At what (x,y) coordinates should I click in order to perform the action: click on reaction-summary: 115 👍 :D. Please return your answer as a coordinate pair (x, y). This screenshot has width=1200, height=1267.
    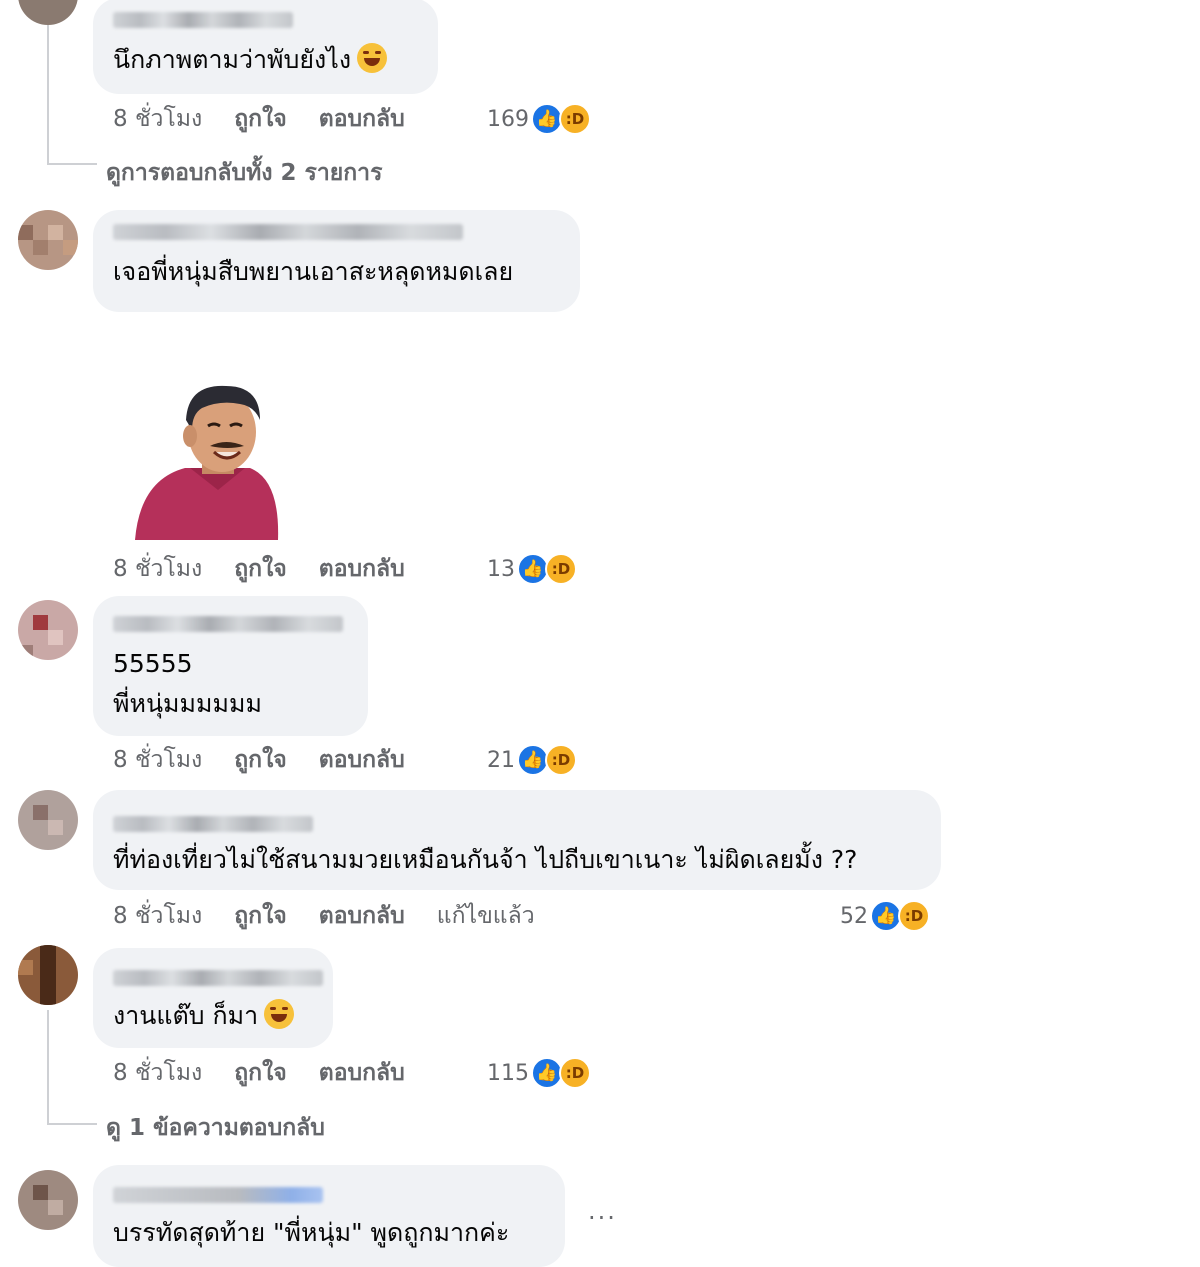
    Looking at the image, I should click on (539, 1073).